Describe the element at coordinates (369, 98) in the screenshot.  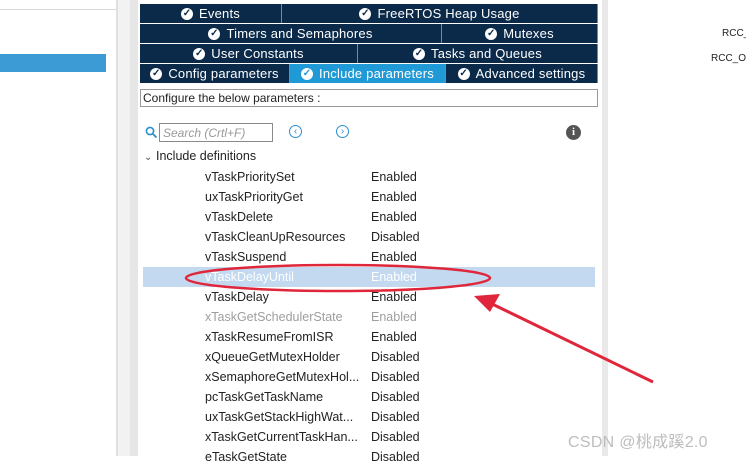
I see `configure-label: Configure the below parameters :` at that location.